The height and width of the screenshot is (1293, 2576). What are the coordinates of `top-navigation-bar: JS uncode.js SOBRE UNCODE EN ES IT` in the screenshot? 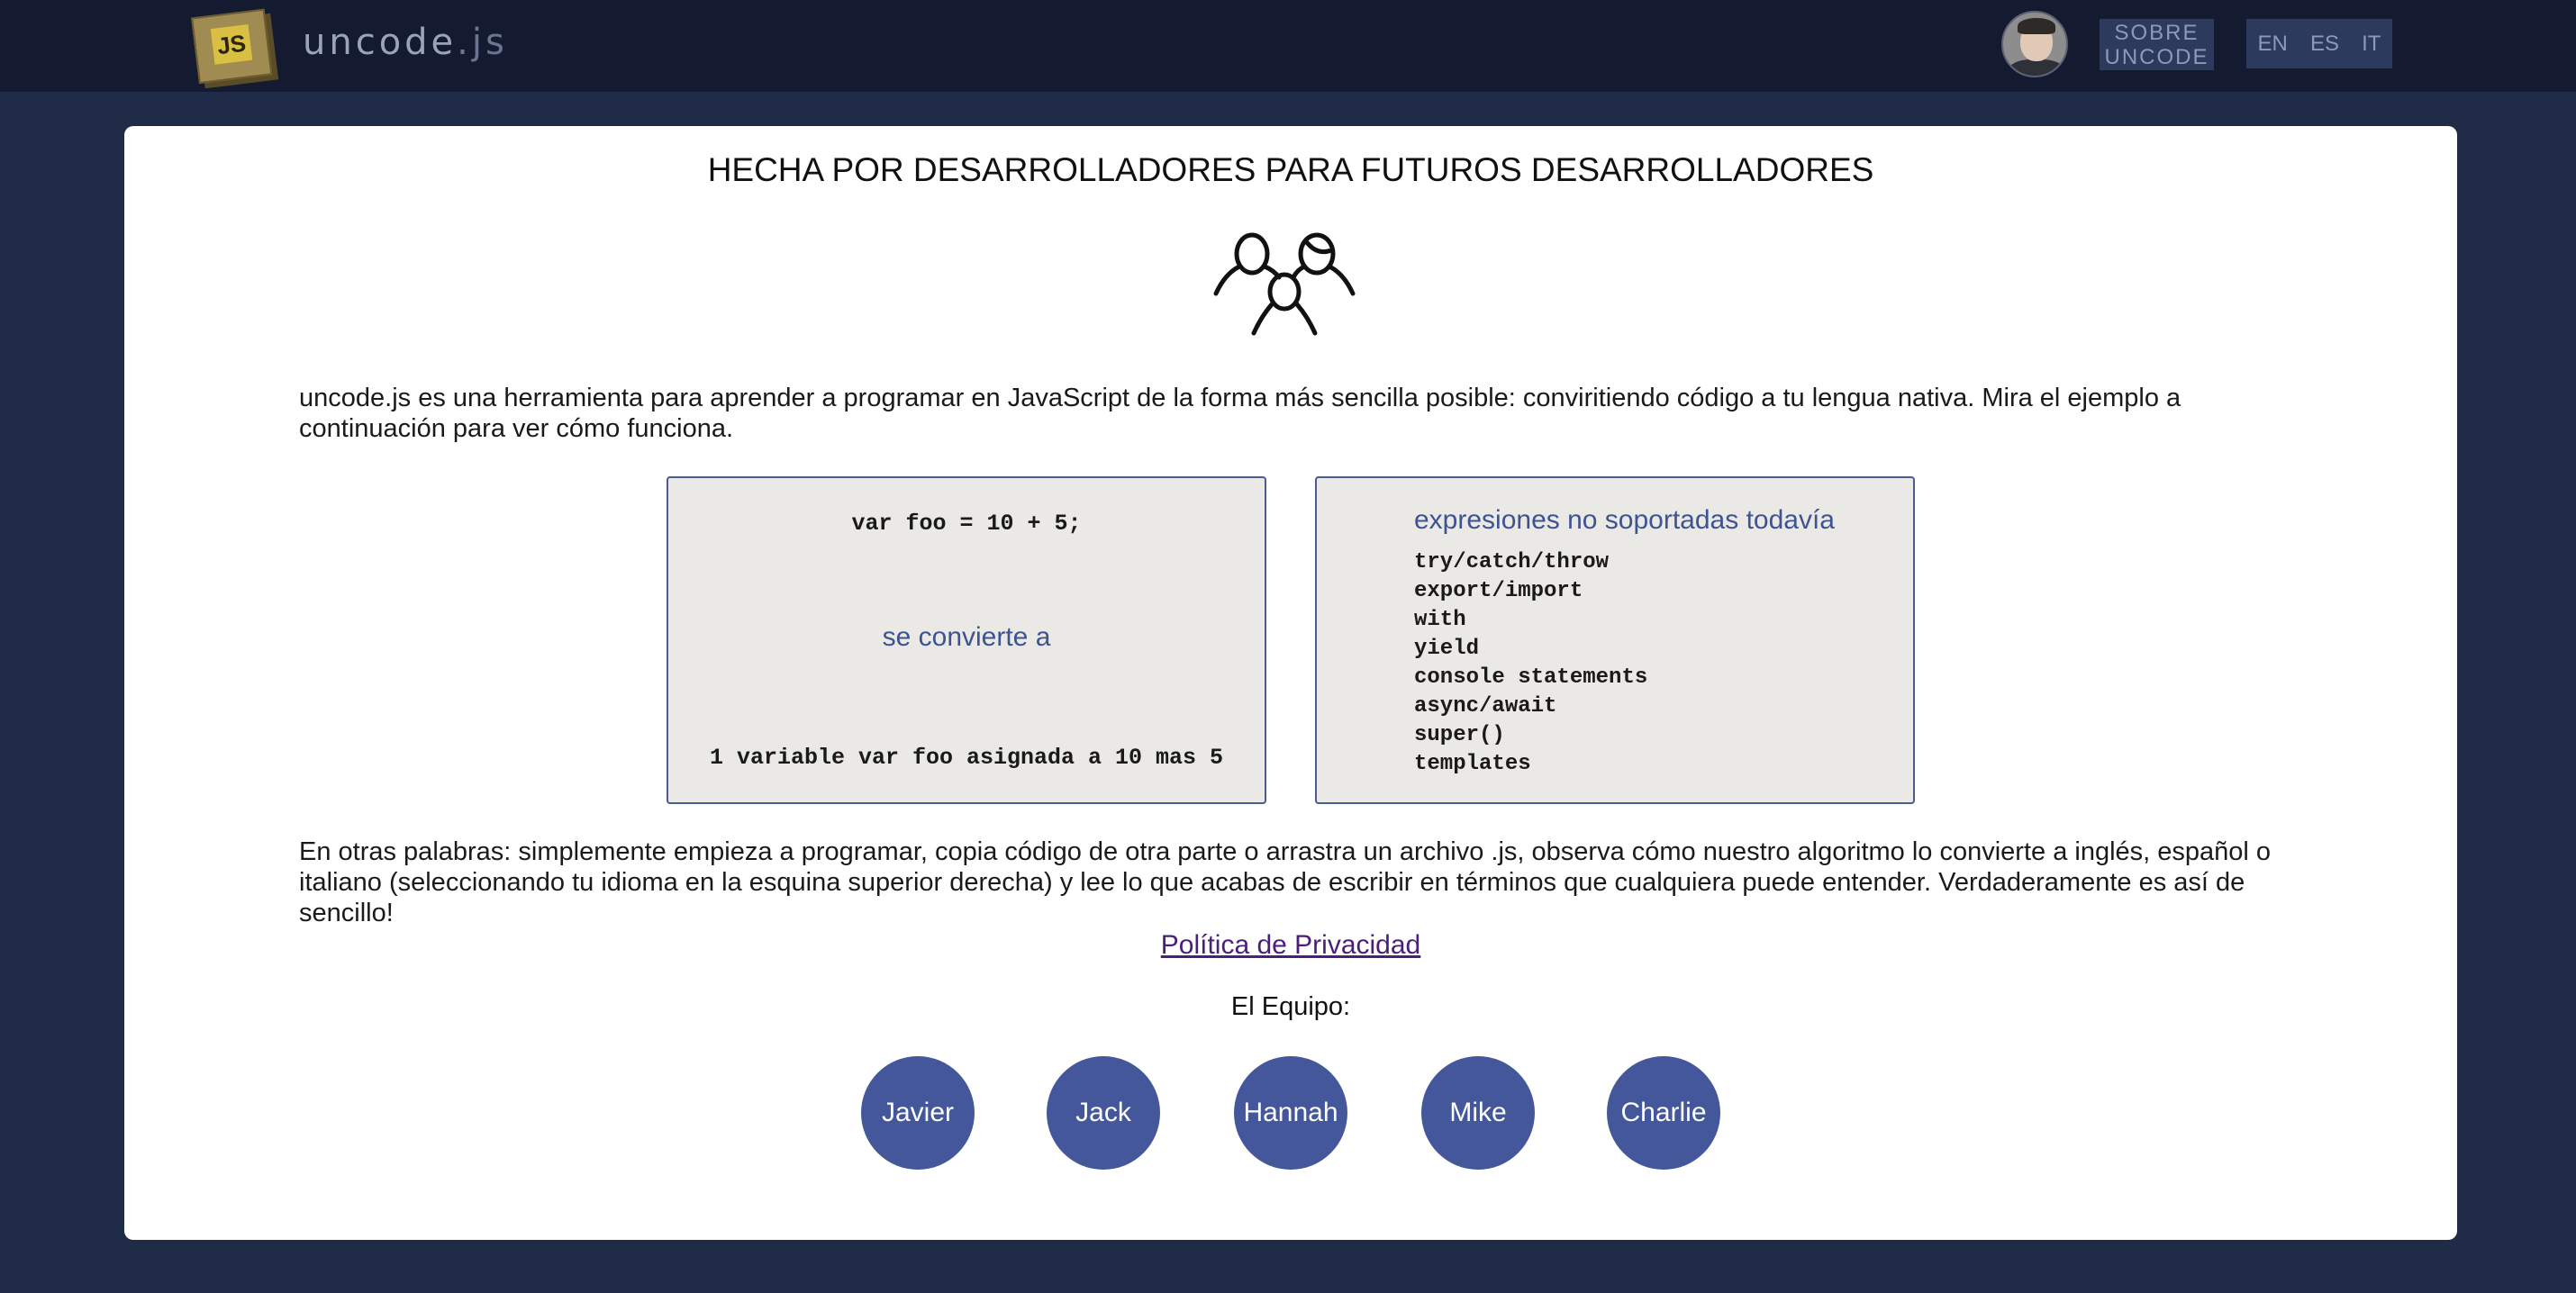 It's located at (1288, 46).